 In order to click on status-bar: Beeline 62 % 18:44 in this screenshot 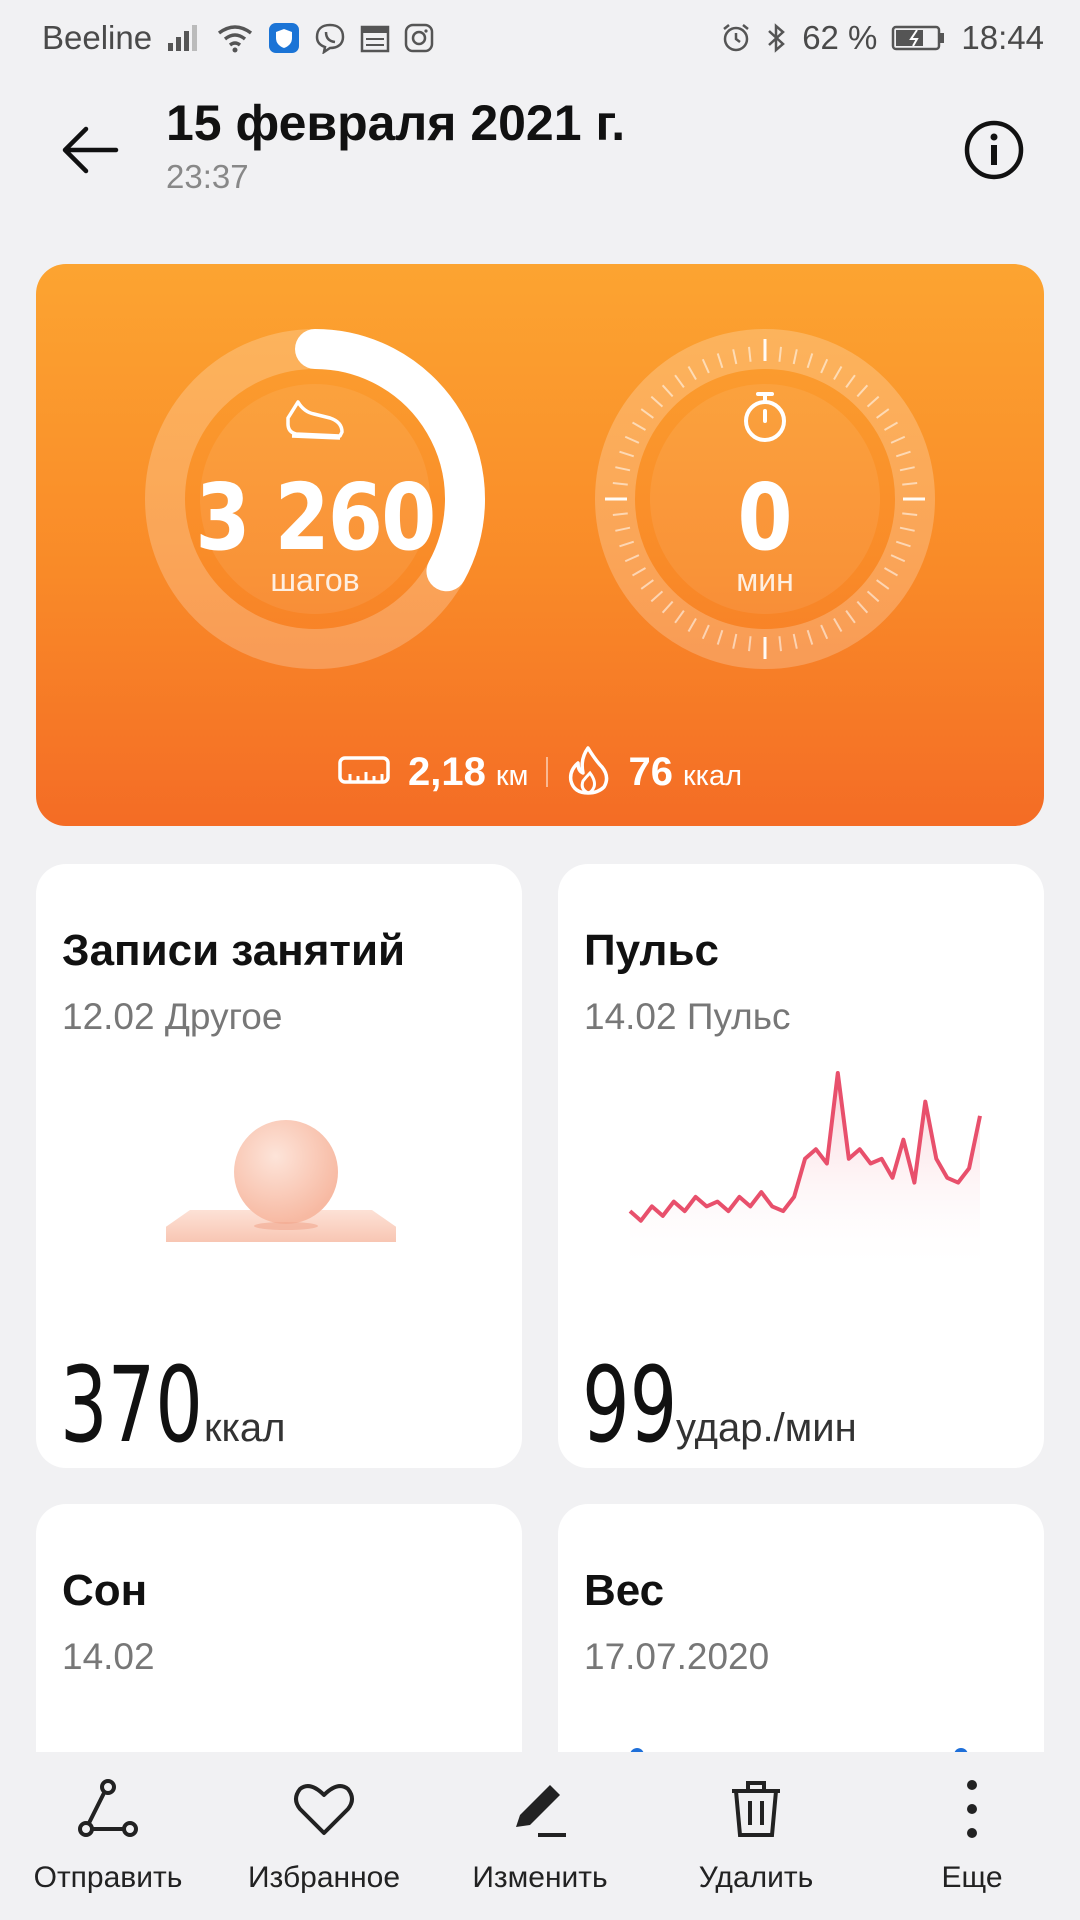, I will do `click(540, 38)`.